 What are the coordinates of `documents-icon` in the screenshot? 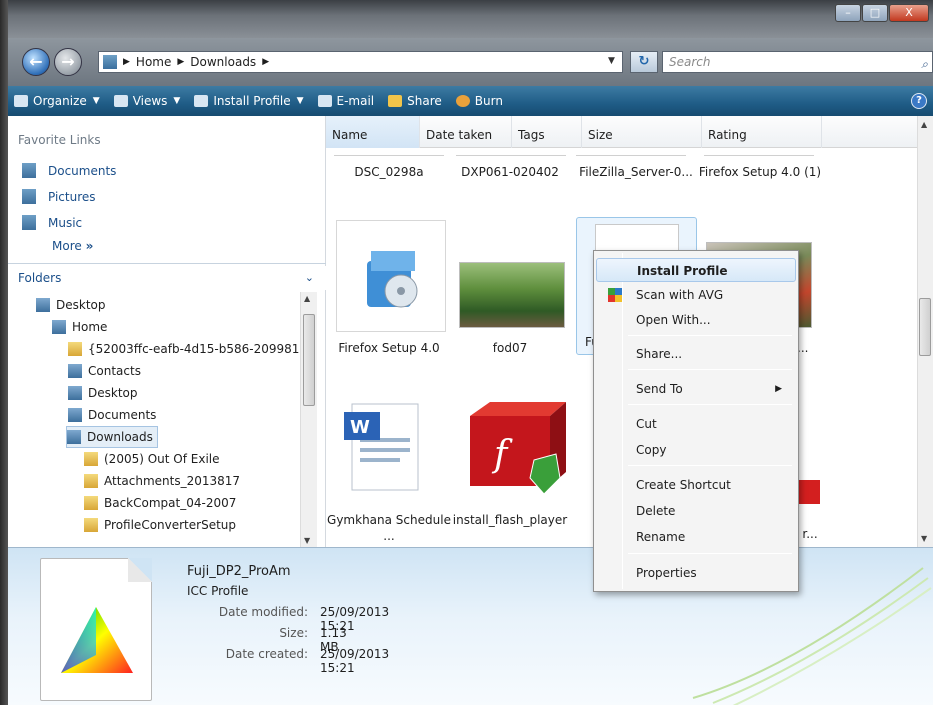 It's located at (29, 170).